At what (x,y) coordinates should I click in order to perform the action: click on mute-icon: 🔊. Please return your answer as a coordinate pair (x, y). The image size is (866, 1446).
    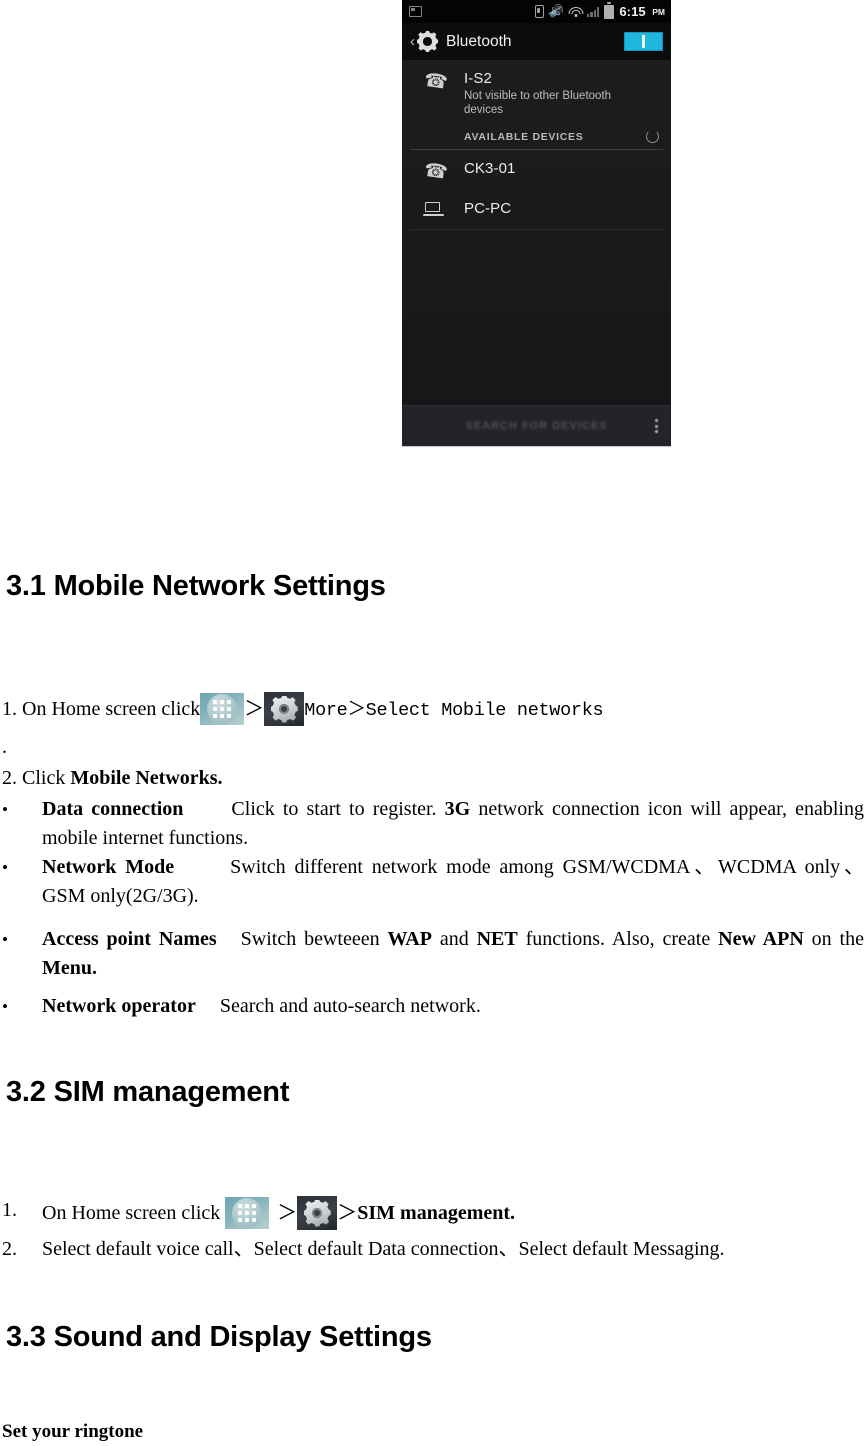
    Looking at the image, I should click on (557, 10).